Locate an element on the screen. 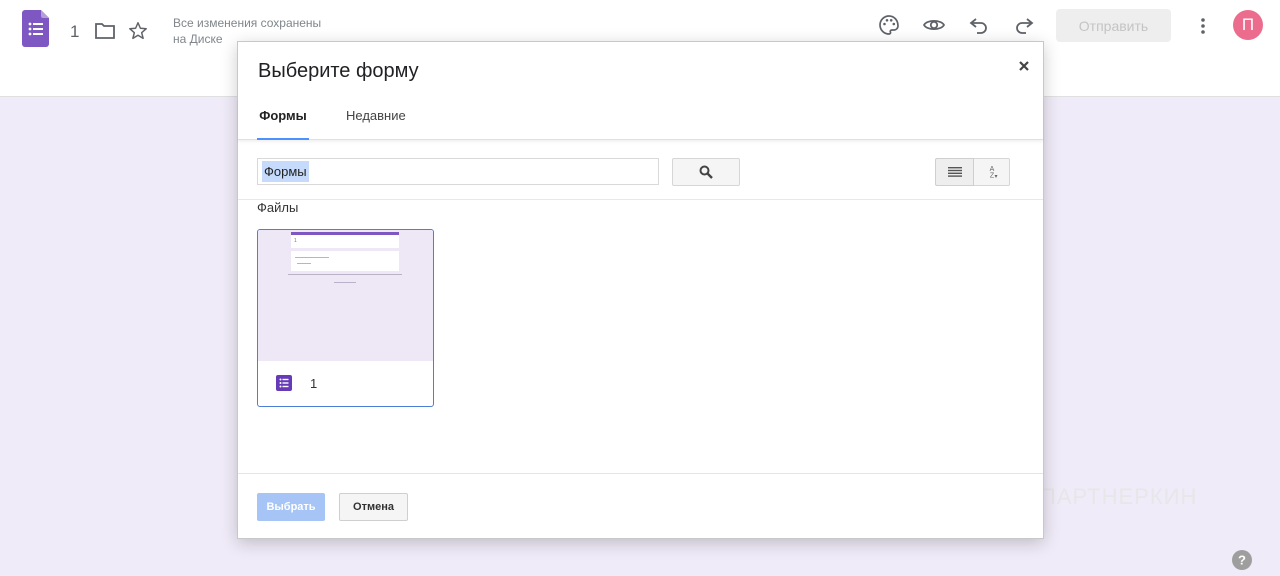 The image size is (1280, 576). thumb-title: 1 is located at coordinates (295, 241).